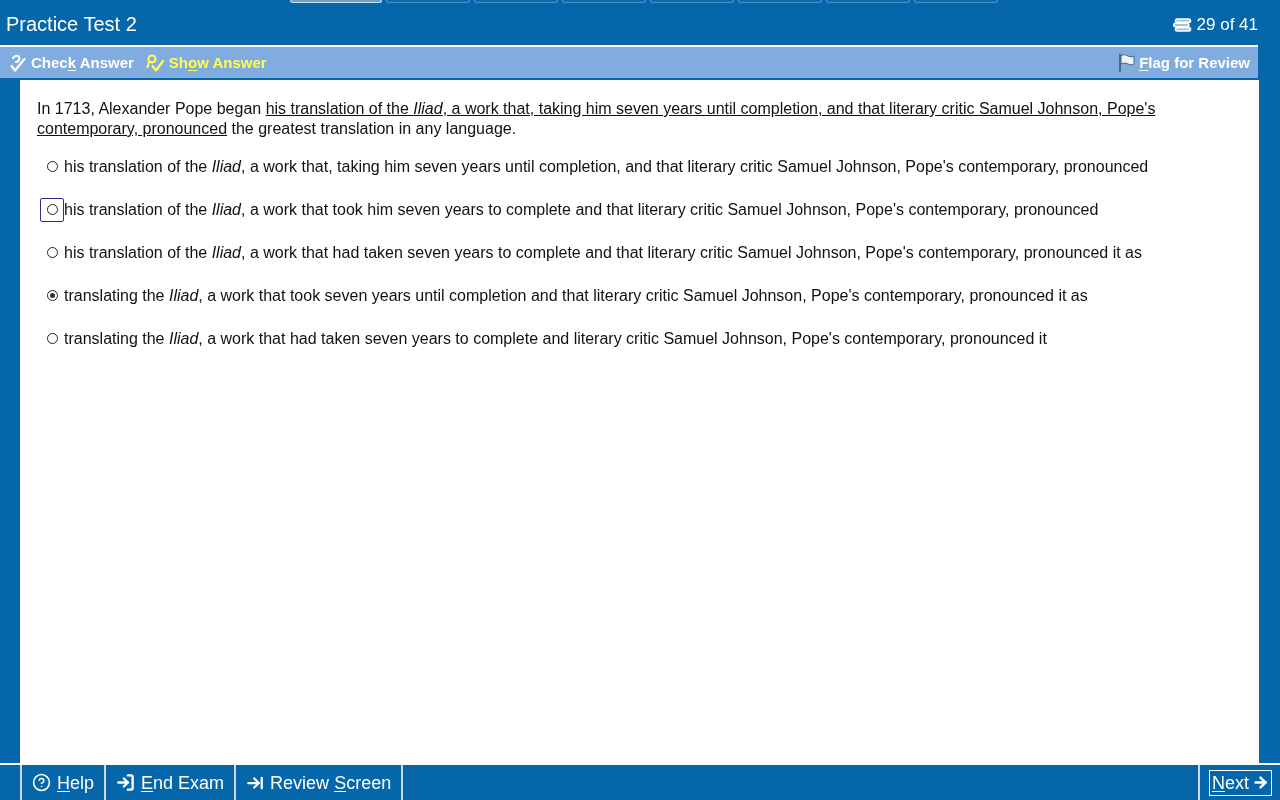 This screenshot has width=1280, height=800. What do you see at coordinates (1260, 782) in the screenshot?
I see `arrow-right-icon` at bounding box center [1260, 782].